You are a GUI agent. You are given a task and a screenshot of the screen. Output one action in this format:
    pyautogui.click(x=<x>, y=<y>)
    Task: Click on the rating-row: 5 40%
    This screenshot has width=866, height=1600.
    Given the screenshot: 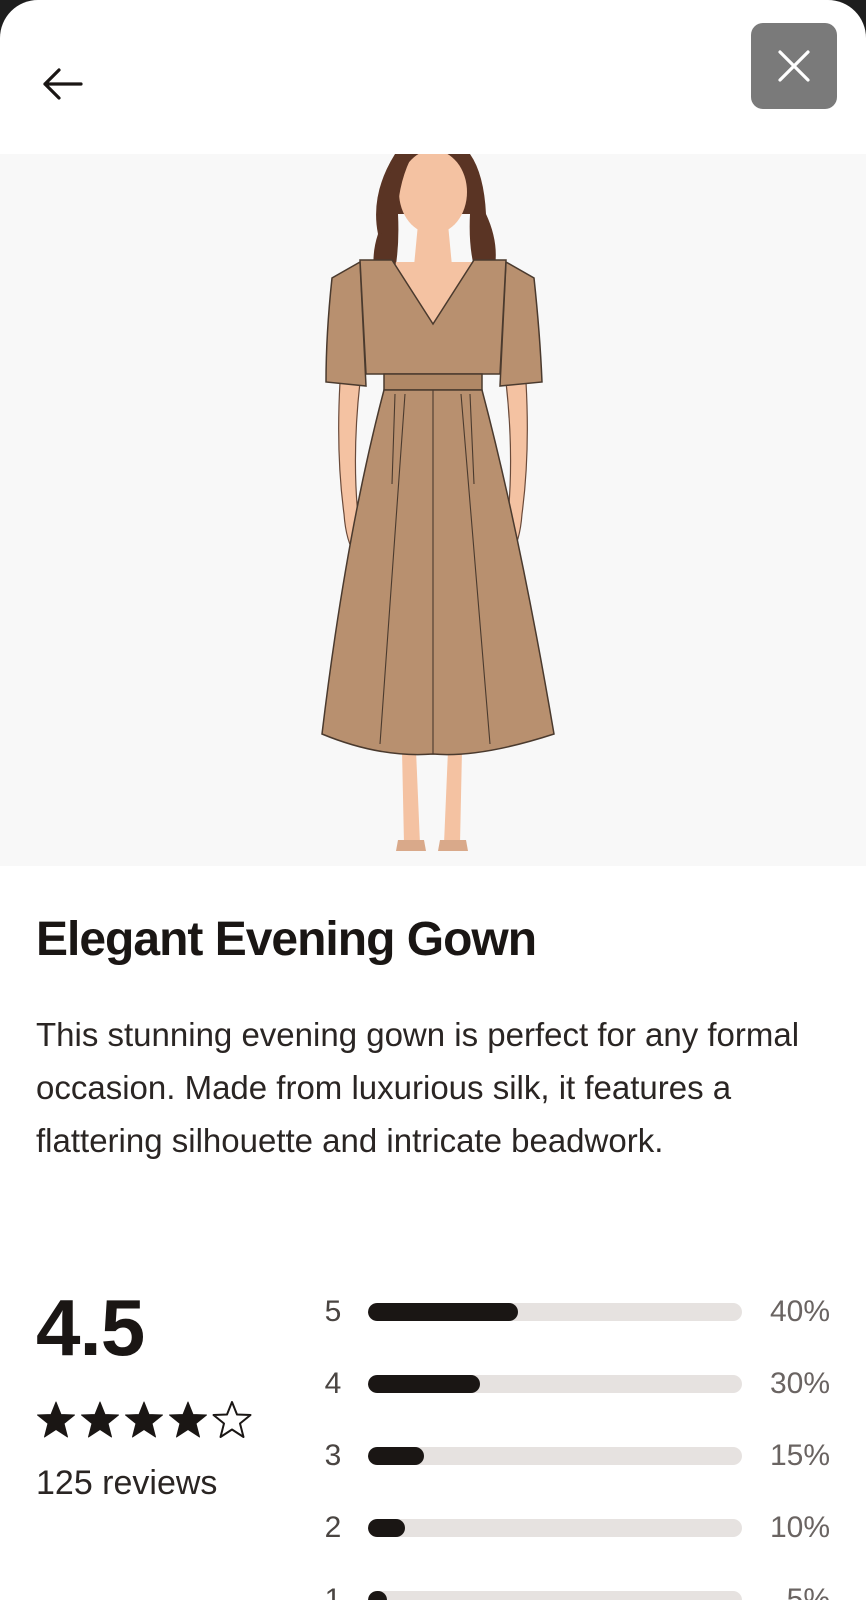 What is the action you would take?
    pyautogui.click(x=433, y=1312)
    